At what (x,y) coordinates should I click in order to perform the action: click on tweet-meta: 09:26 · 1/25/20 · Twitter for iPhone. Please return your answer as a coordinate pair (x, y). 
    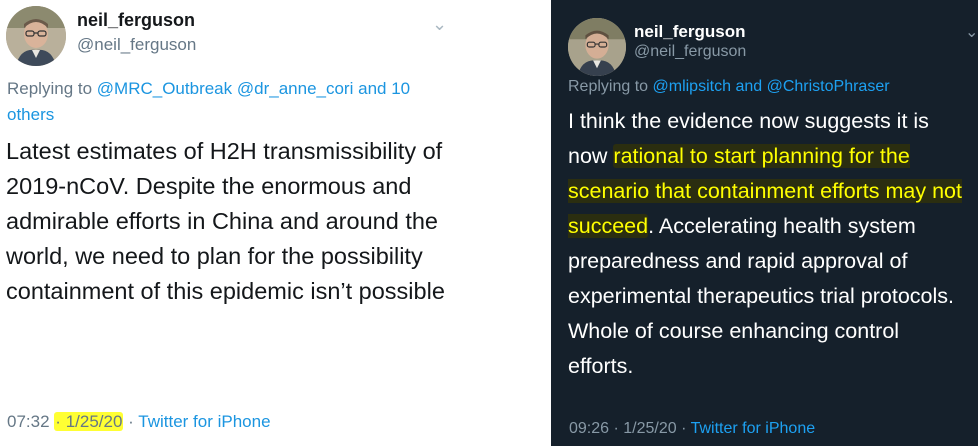
    Looking at the image, I should click on (692, 429).